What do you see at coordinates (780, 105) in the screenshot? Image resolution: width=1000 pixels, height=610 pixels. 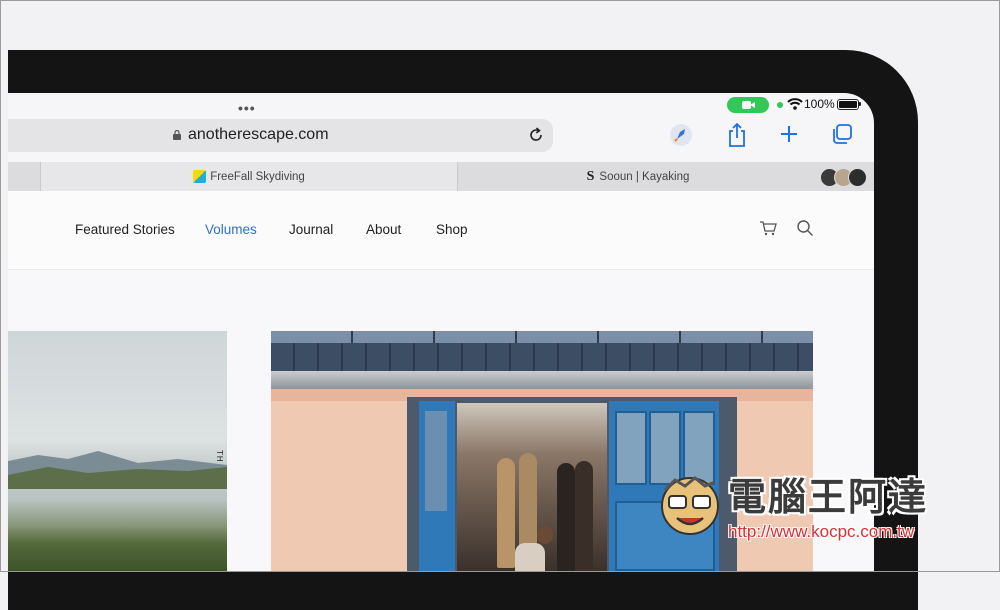 I see `camera-in-use-dot` at bounding box center [780, 105].